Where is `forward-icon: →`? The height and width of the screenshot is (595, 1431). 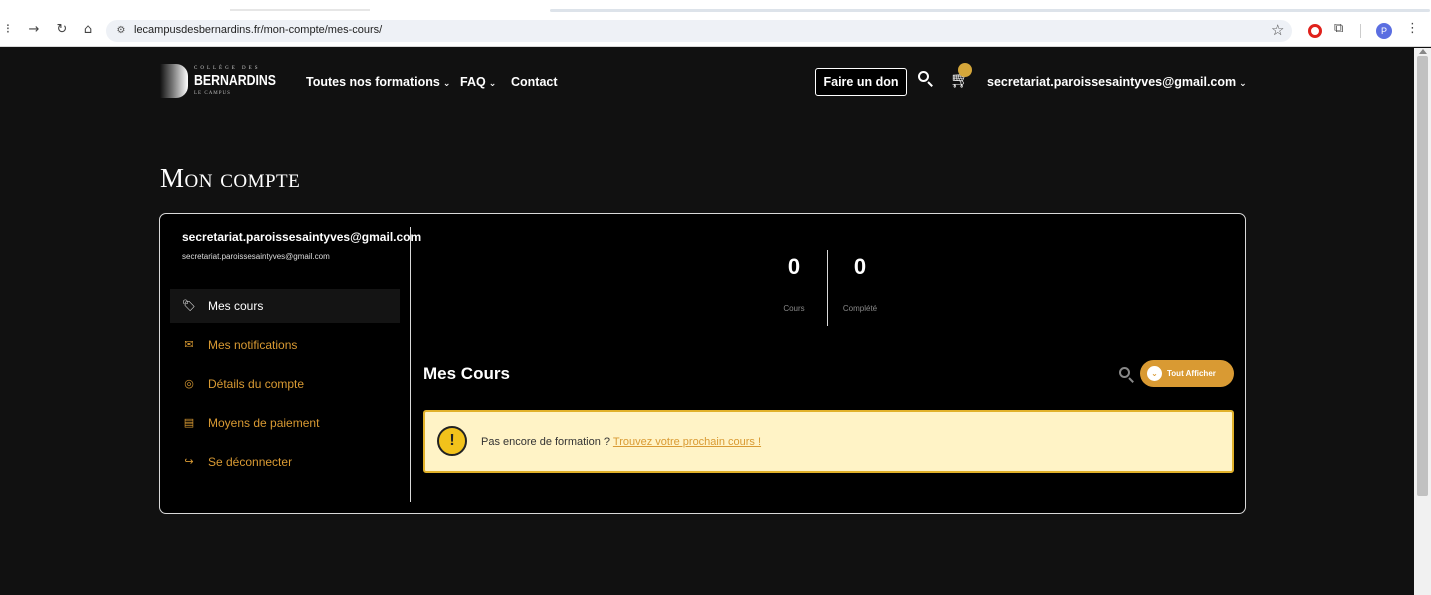 forward-icon: → is located at coordinates (34, 30).